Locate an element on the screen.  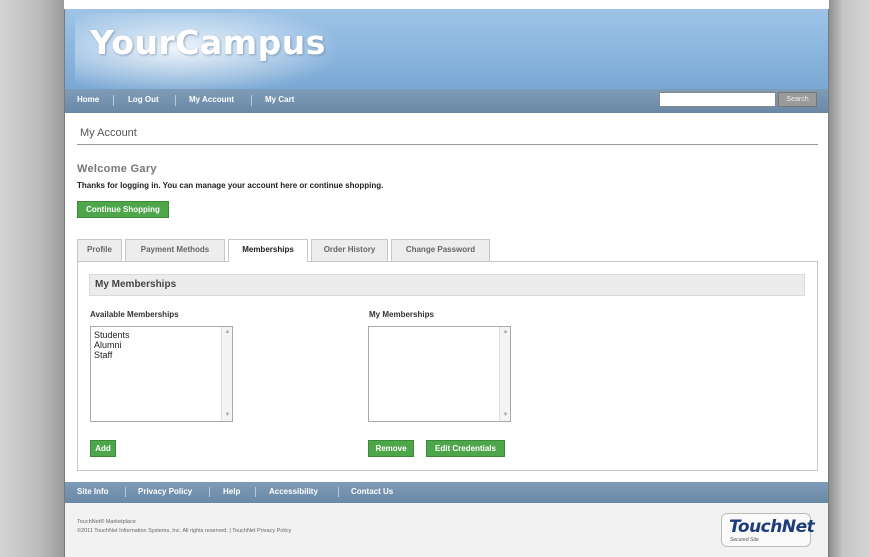
search-input is located at coordinates (717, 99).